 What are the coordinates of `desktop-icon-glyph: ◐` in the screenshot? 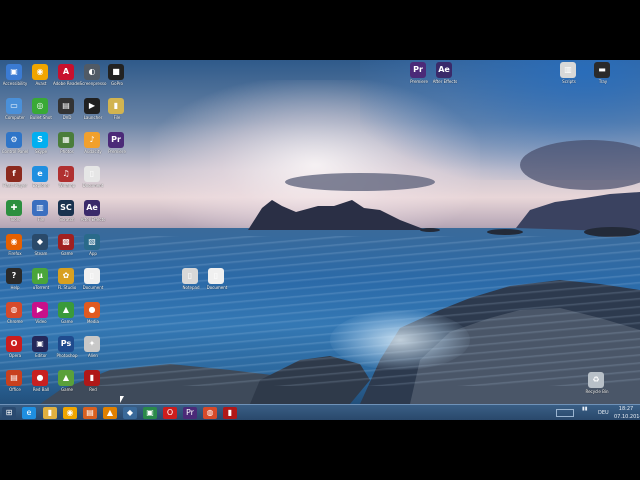 It's located at (92, 72).